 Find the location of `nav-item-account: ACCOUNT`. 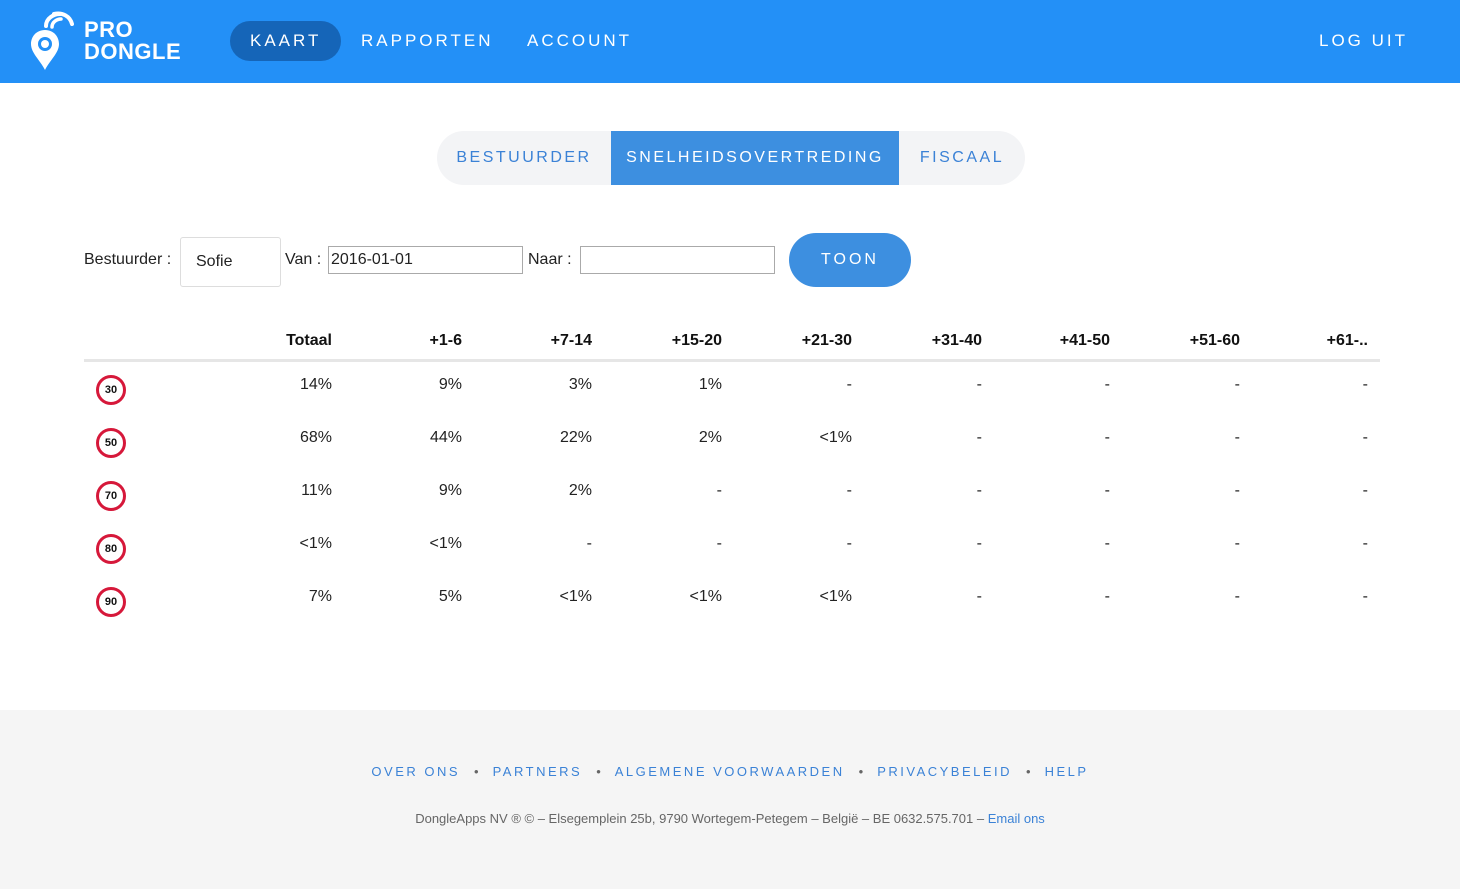

nav-item-account: ACCOUNT is located at coordinates (579, 41).